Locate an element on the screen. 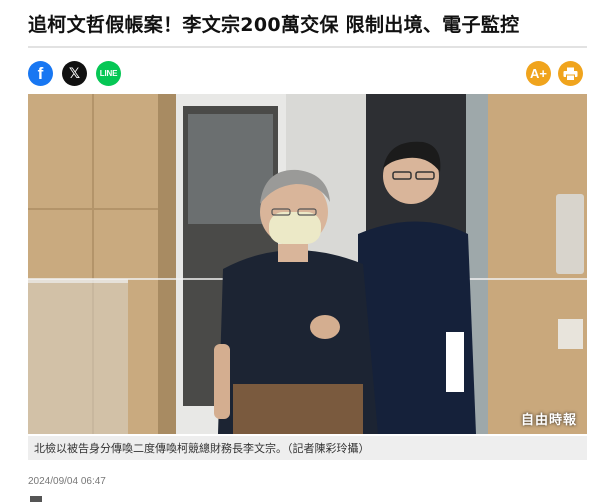 The width and height of the screenshot is (599, 502). photo-watermark: 自由時報 is located at coordinates (548, 420).